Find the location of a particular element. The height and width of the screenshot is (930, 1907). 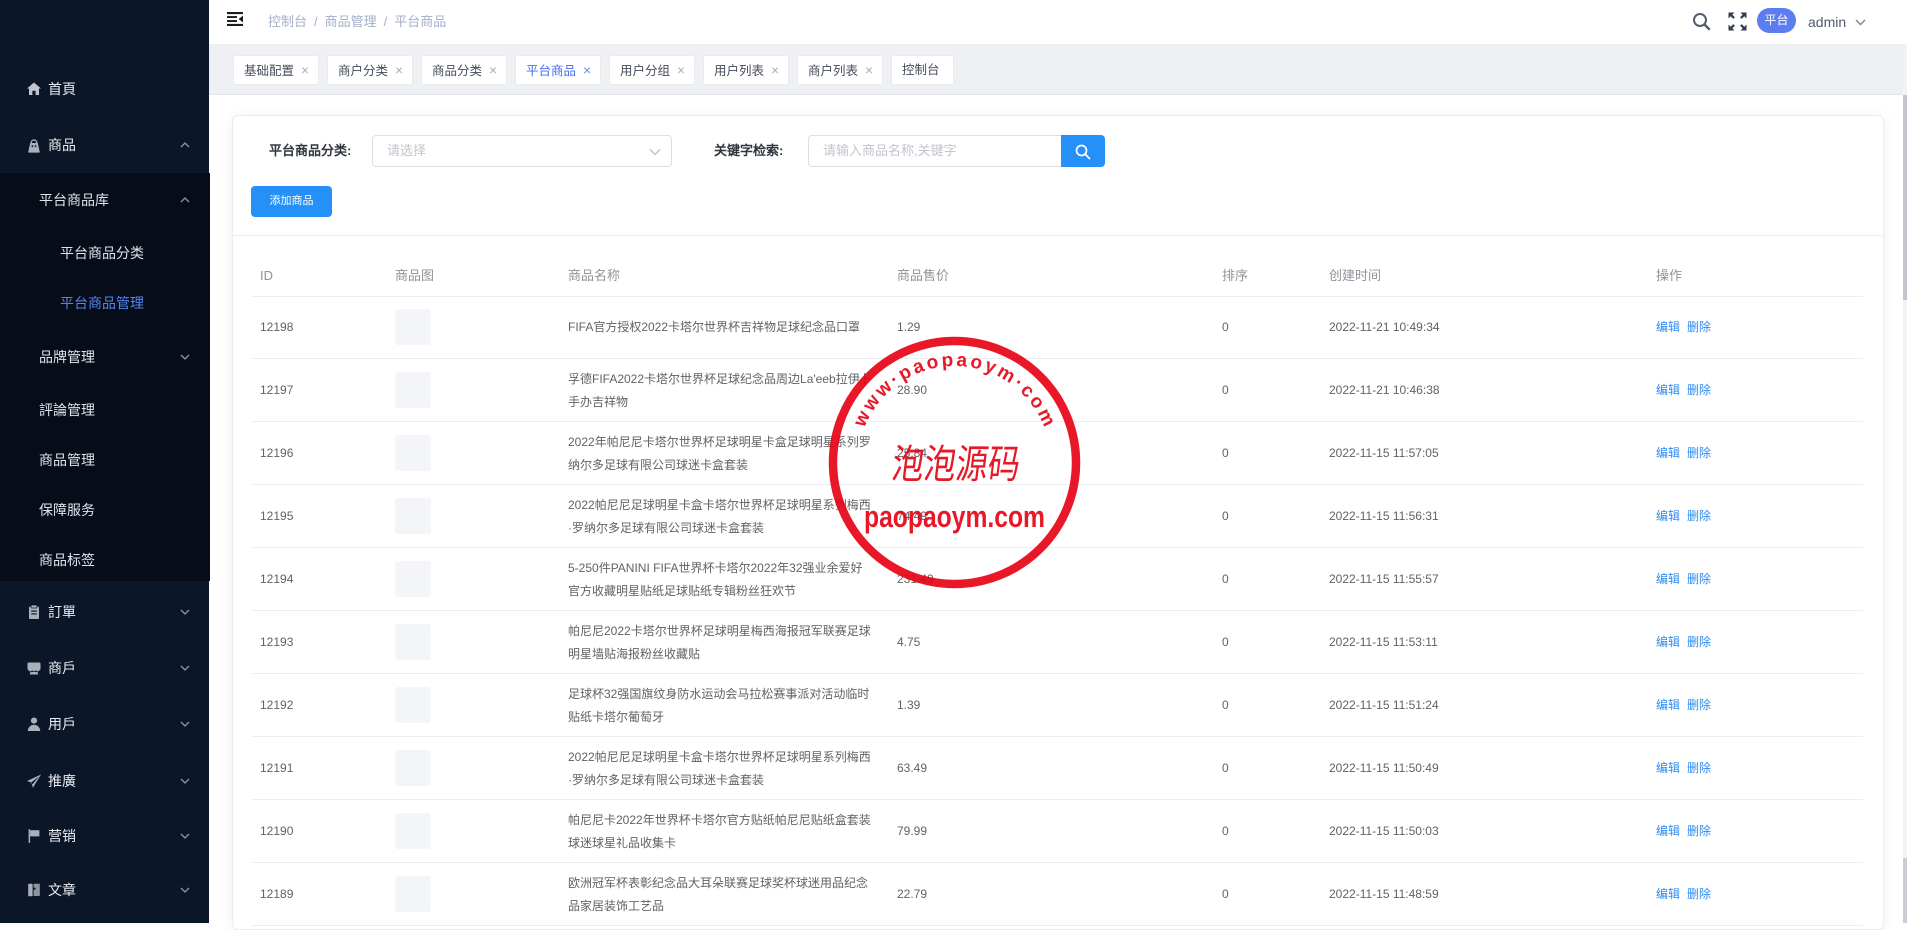

svg-text: 泡泡源码 is located at coordinates (956, 464).